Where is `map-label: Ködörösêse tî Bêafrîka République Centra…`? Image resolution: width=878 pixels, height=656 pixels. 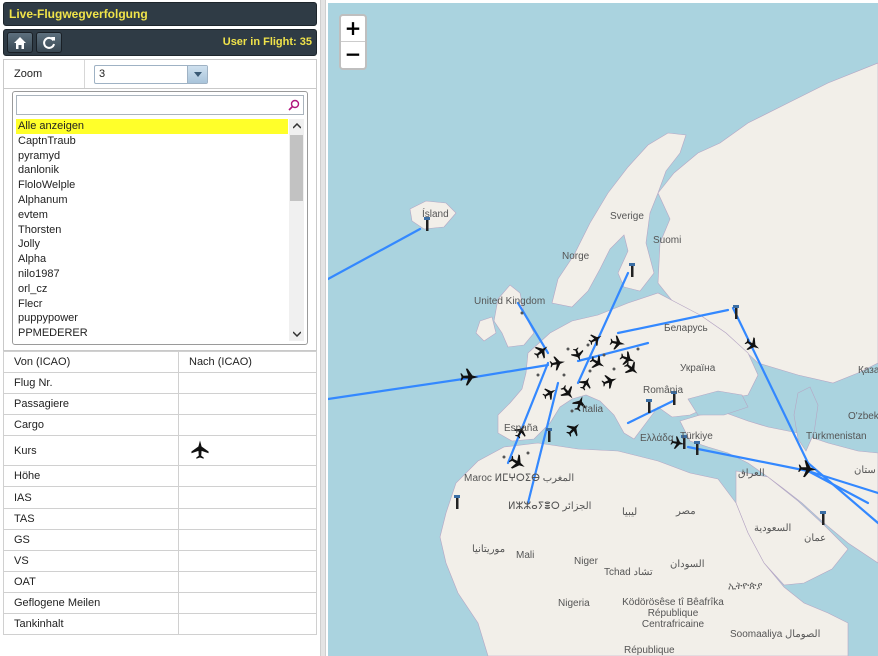
map-label: Ködörösêse tî Bêafrîka République Centra… is located at coordinates (673, 613).